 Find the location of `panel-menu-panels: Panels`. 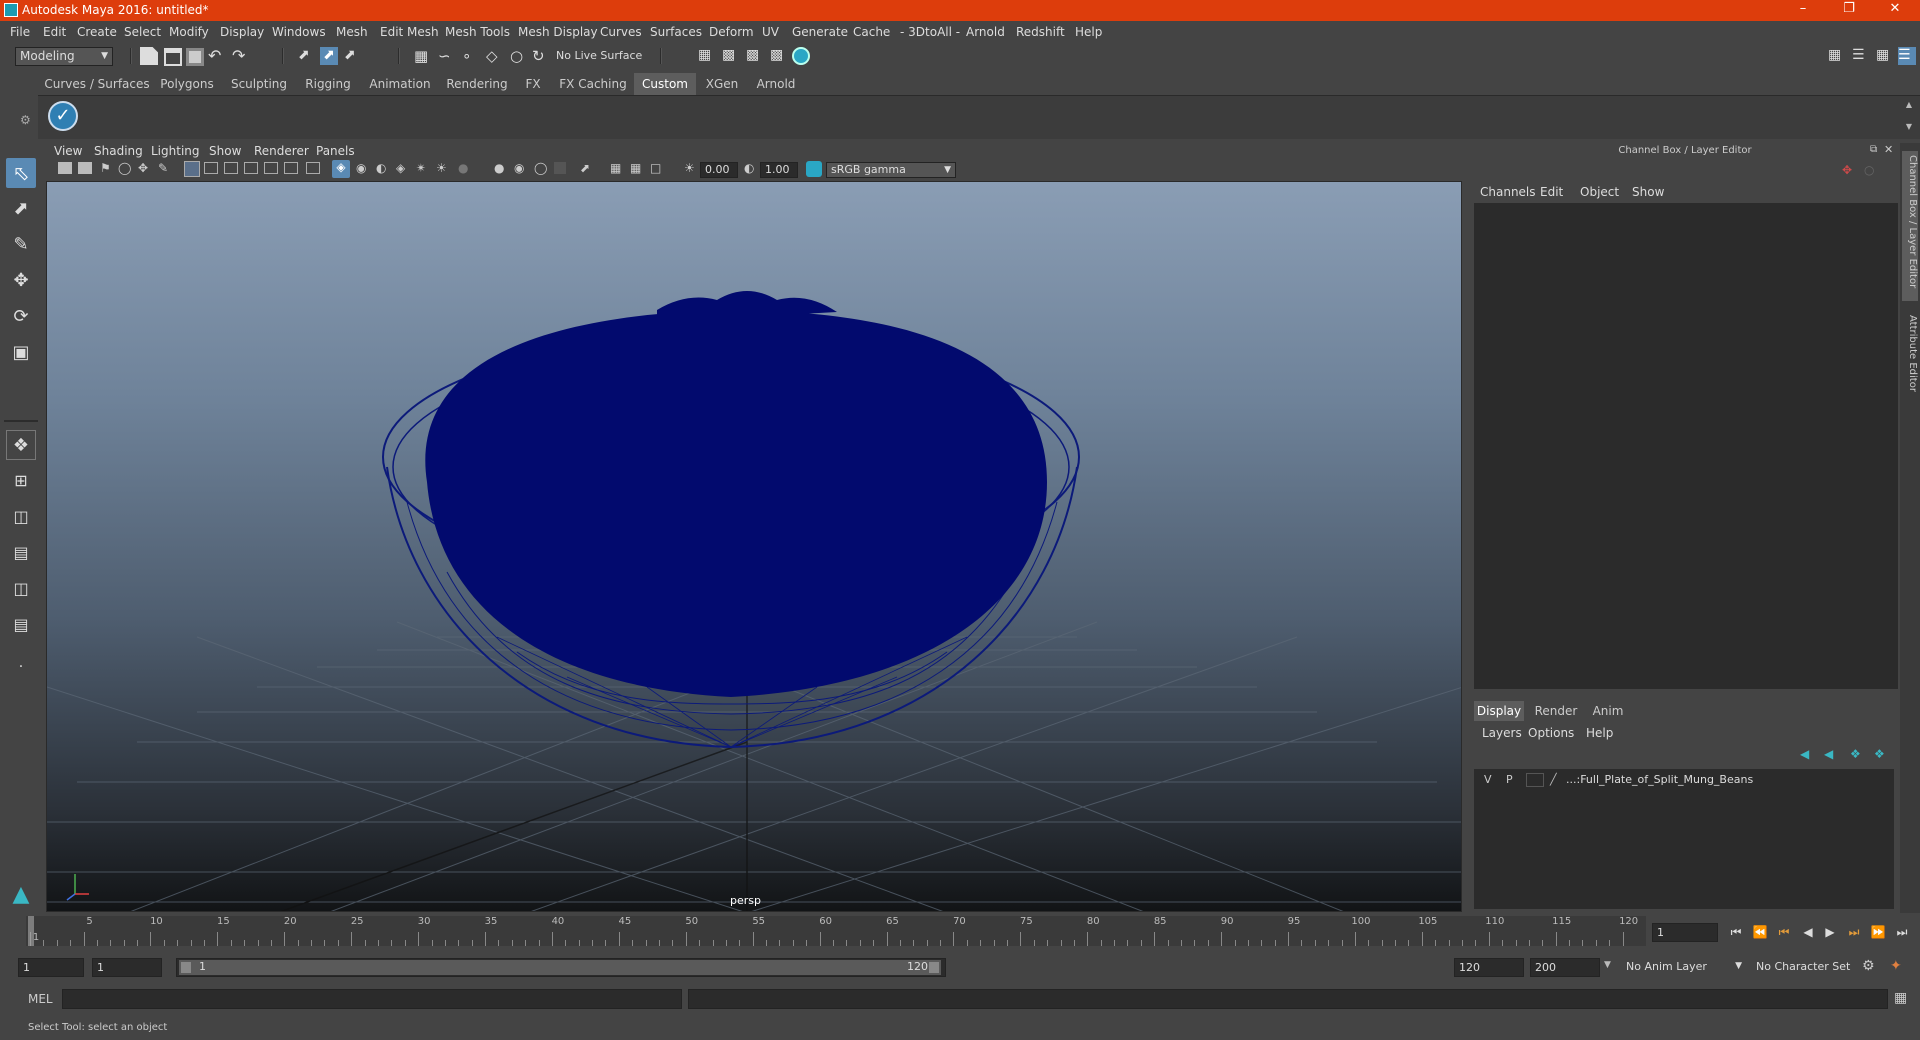

panel-menu-panels: Panels is located at coordinates (335, 151).